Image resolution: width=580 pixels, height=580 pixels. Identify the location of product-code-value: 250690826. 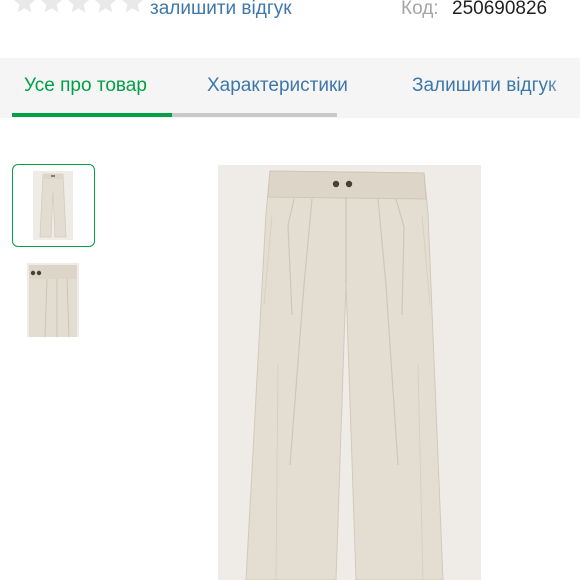
(500, 9).